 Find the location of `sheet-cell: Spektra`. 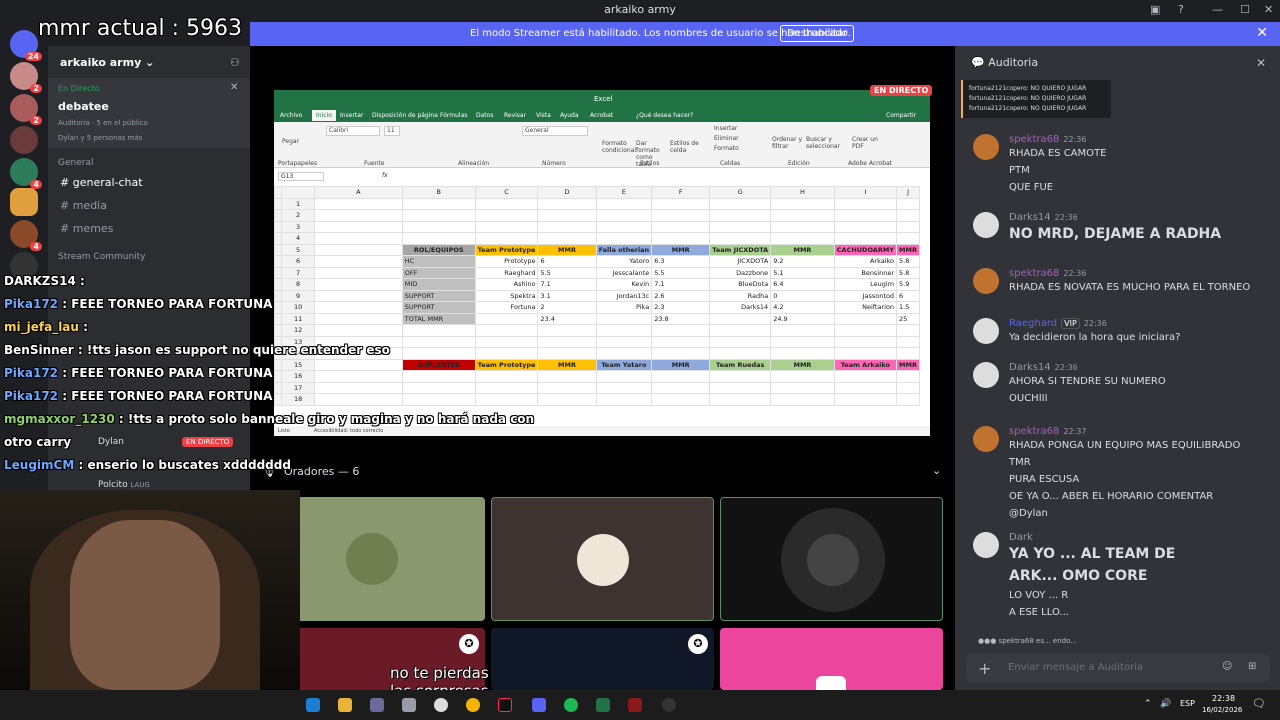

sheet-cell: Spektra is located at coordinates (506, 295).